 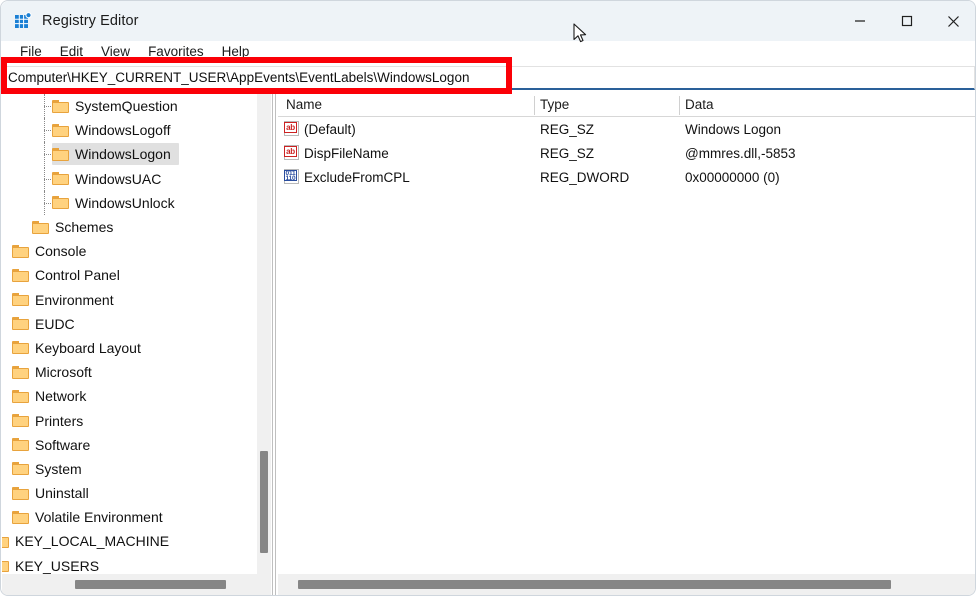 What do you see at coordinates (859, 21) in the screenshot?
I see `minimize-button` at bounding box center [859, 21].